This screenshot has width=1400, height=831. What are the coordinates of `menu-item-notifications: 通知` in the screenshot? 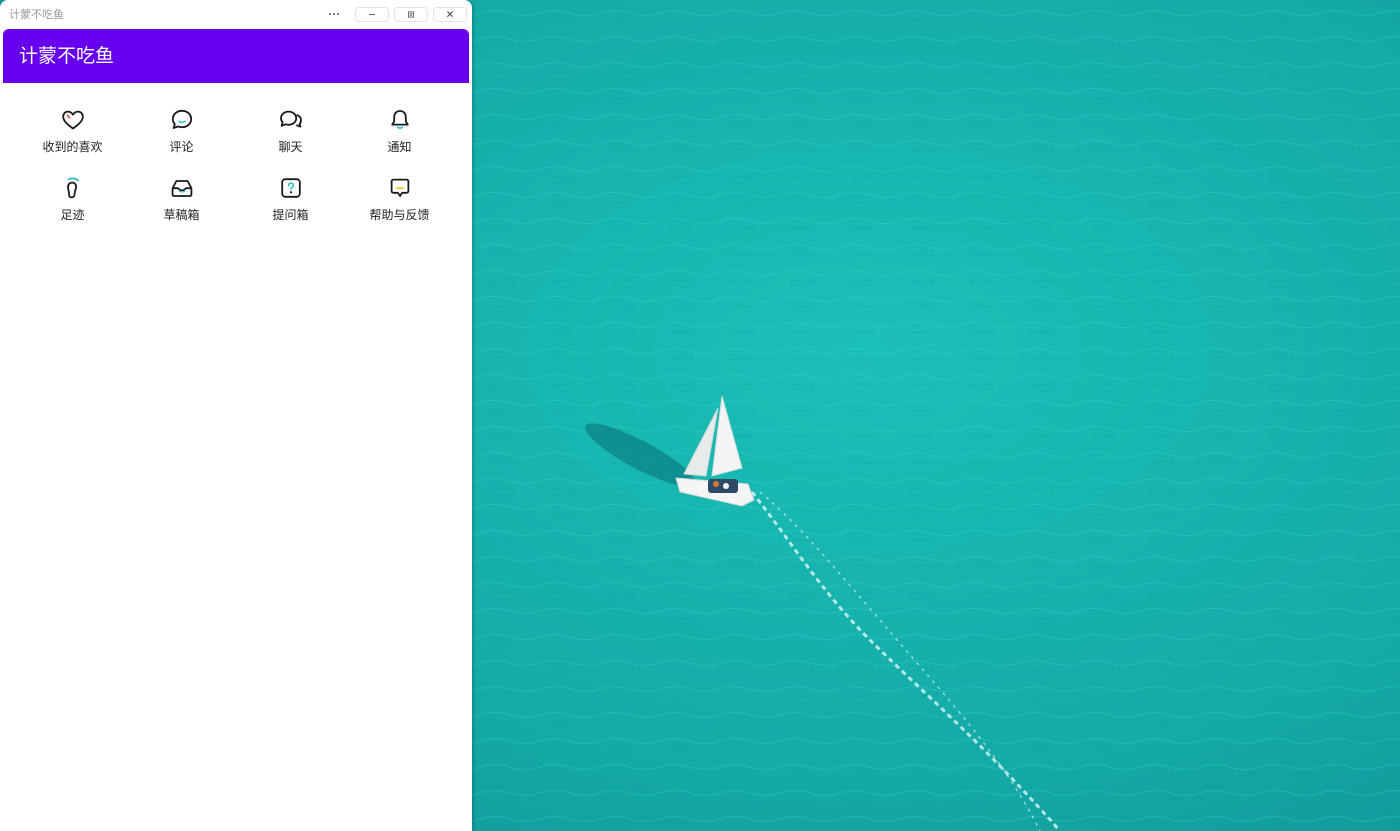 It's located at (399, 139).